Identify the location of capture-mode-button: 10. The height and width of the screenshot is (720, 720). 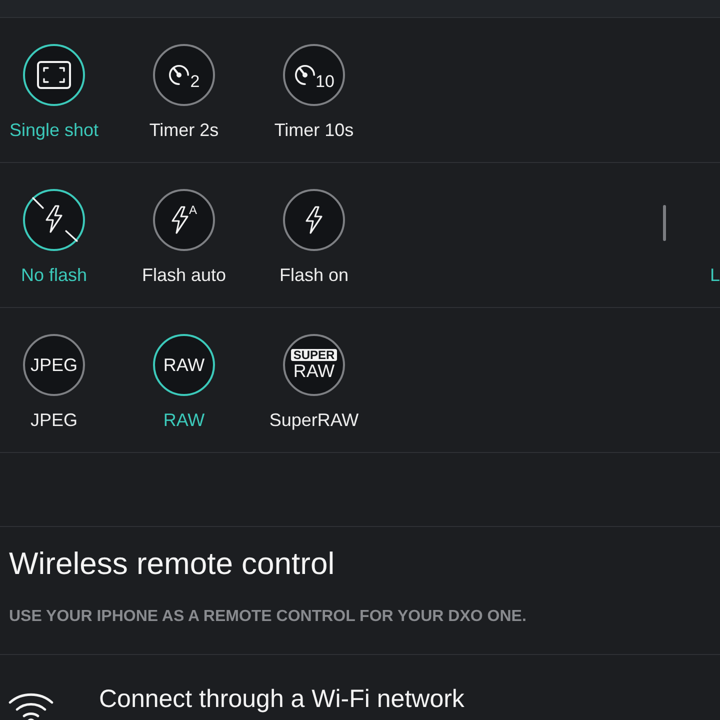
(314, 75).